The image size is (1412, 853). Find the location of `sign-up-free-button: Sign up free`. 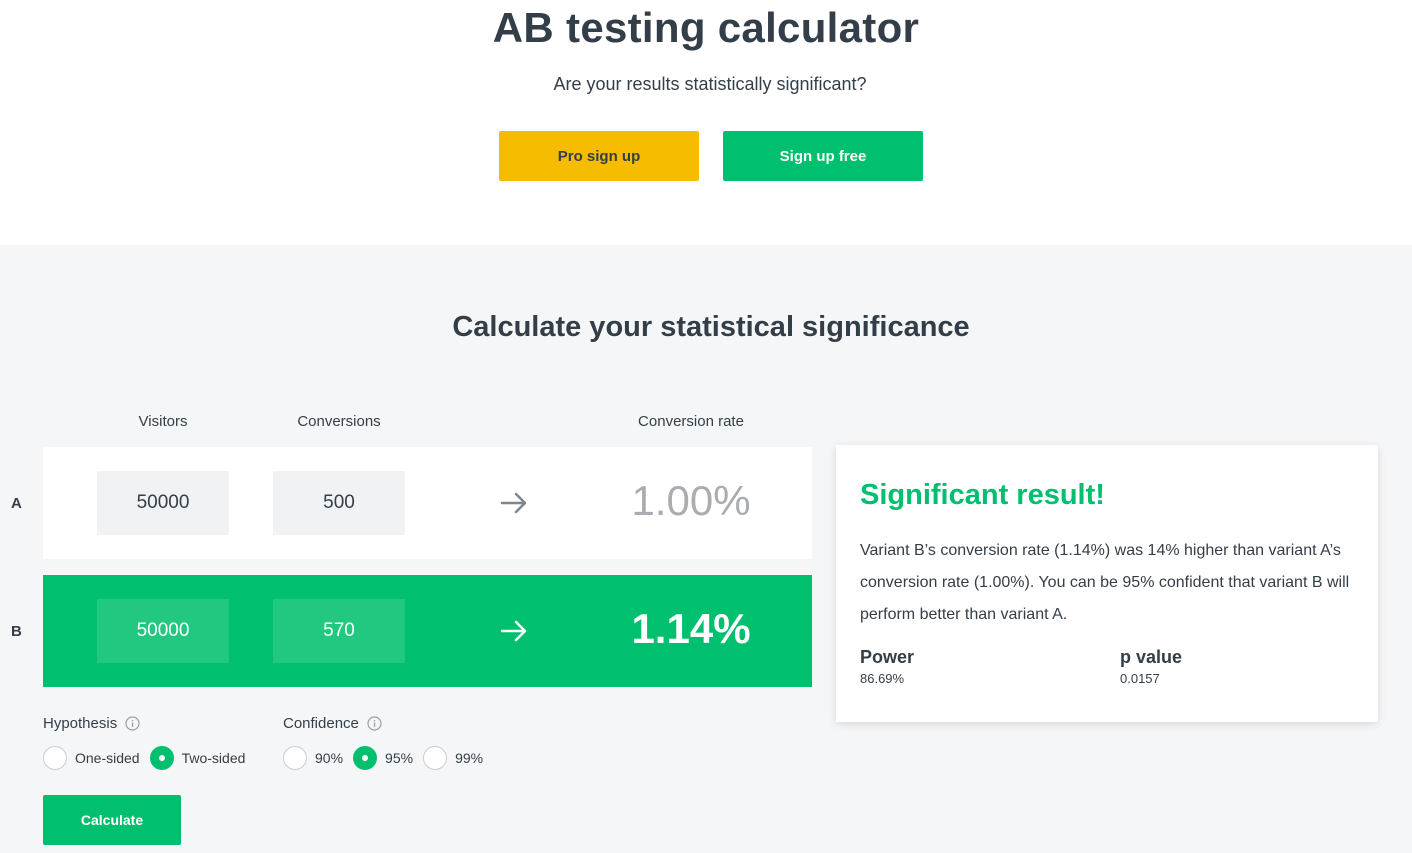

sign-up-free-button: Sign up free is located at coordinates (823, 156).